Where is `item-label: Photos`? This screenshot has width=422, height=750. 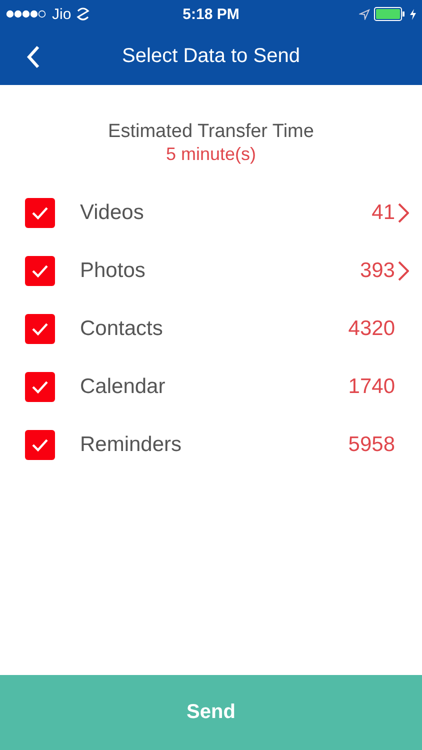 item-label: Photos is located at coordinates (113, 271).